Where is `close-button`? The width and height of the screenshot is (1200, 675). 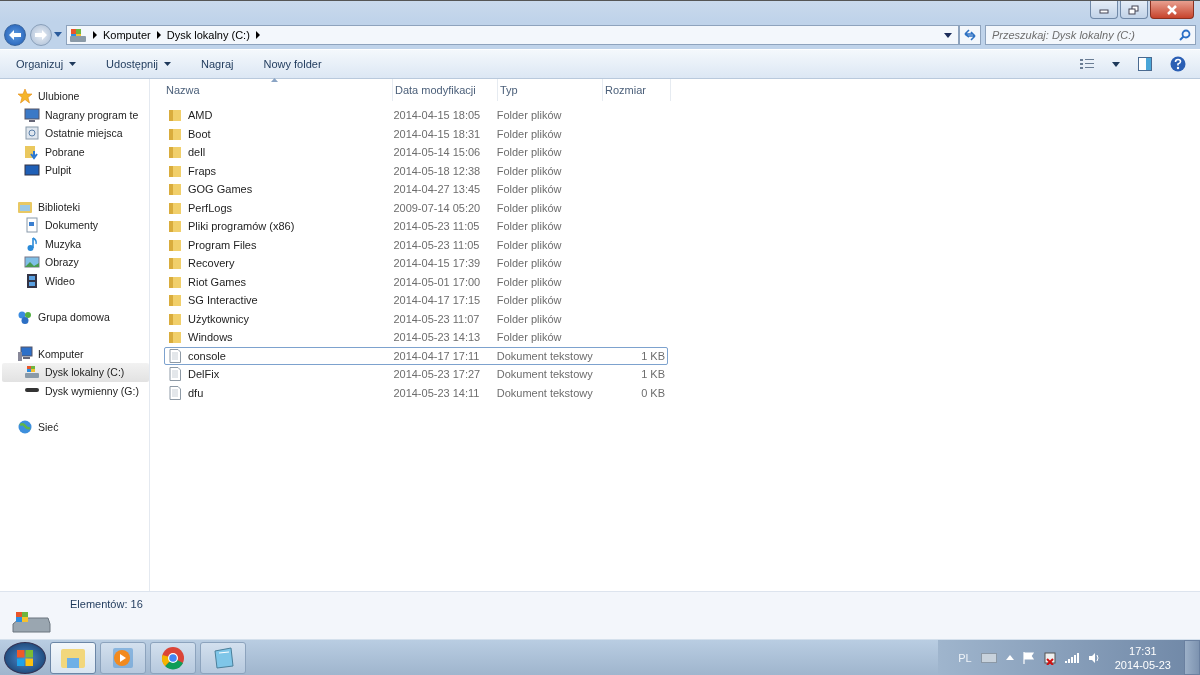 close-button is located at coordinates (1172, 10).